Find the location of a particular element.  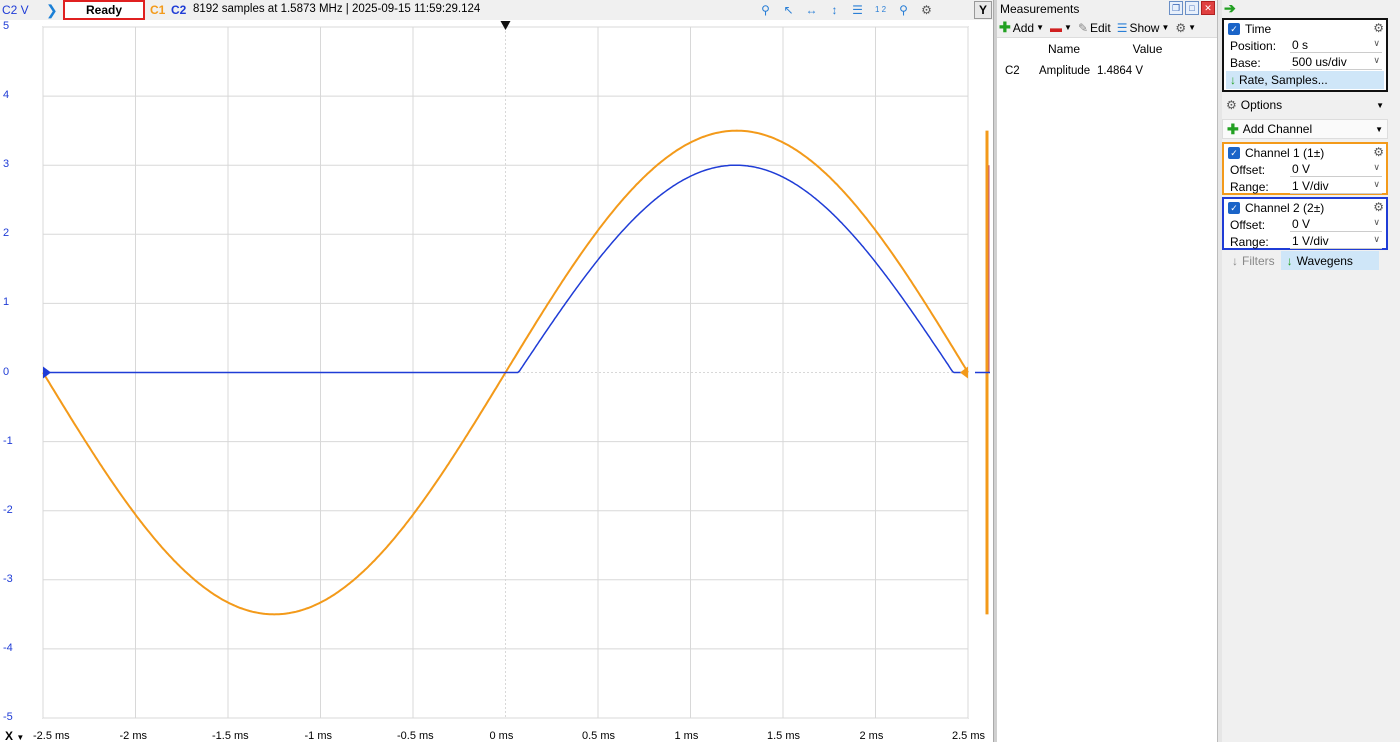

table-row: C2 Amplitude 1.4864 V is located at coordinates (1099, 71).